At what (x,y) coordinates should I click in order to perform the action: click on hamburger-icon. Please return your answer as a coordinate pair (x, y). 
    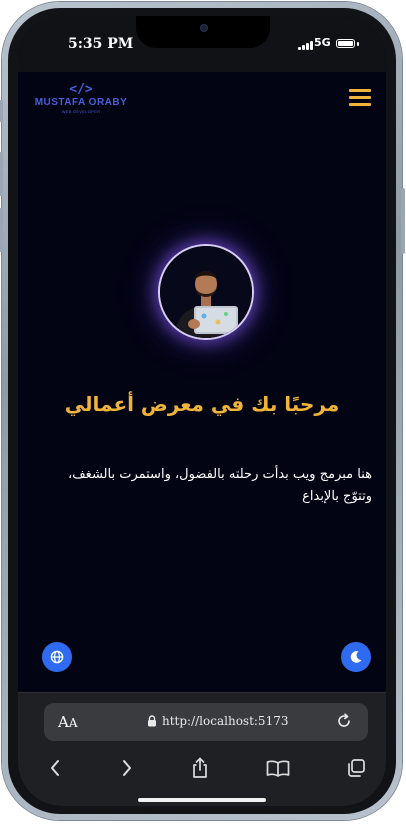
    Looking at the image, I should click on (360, 98).